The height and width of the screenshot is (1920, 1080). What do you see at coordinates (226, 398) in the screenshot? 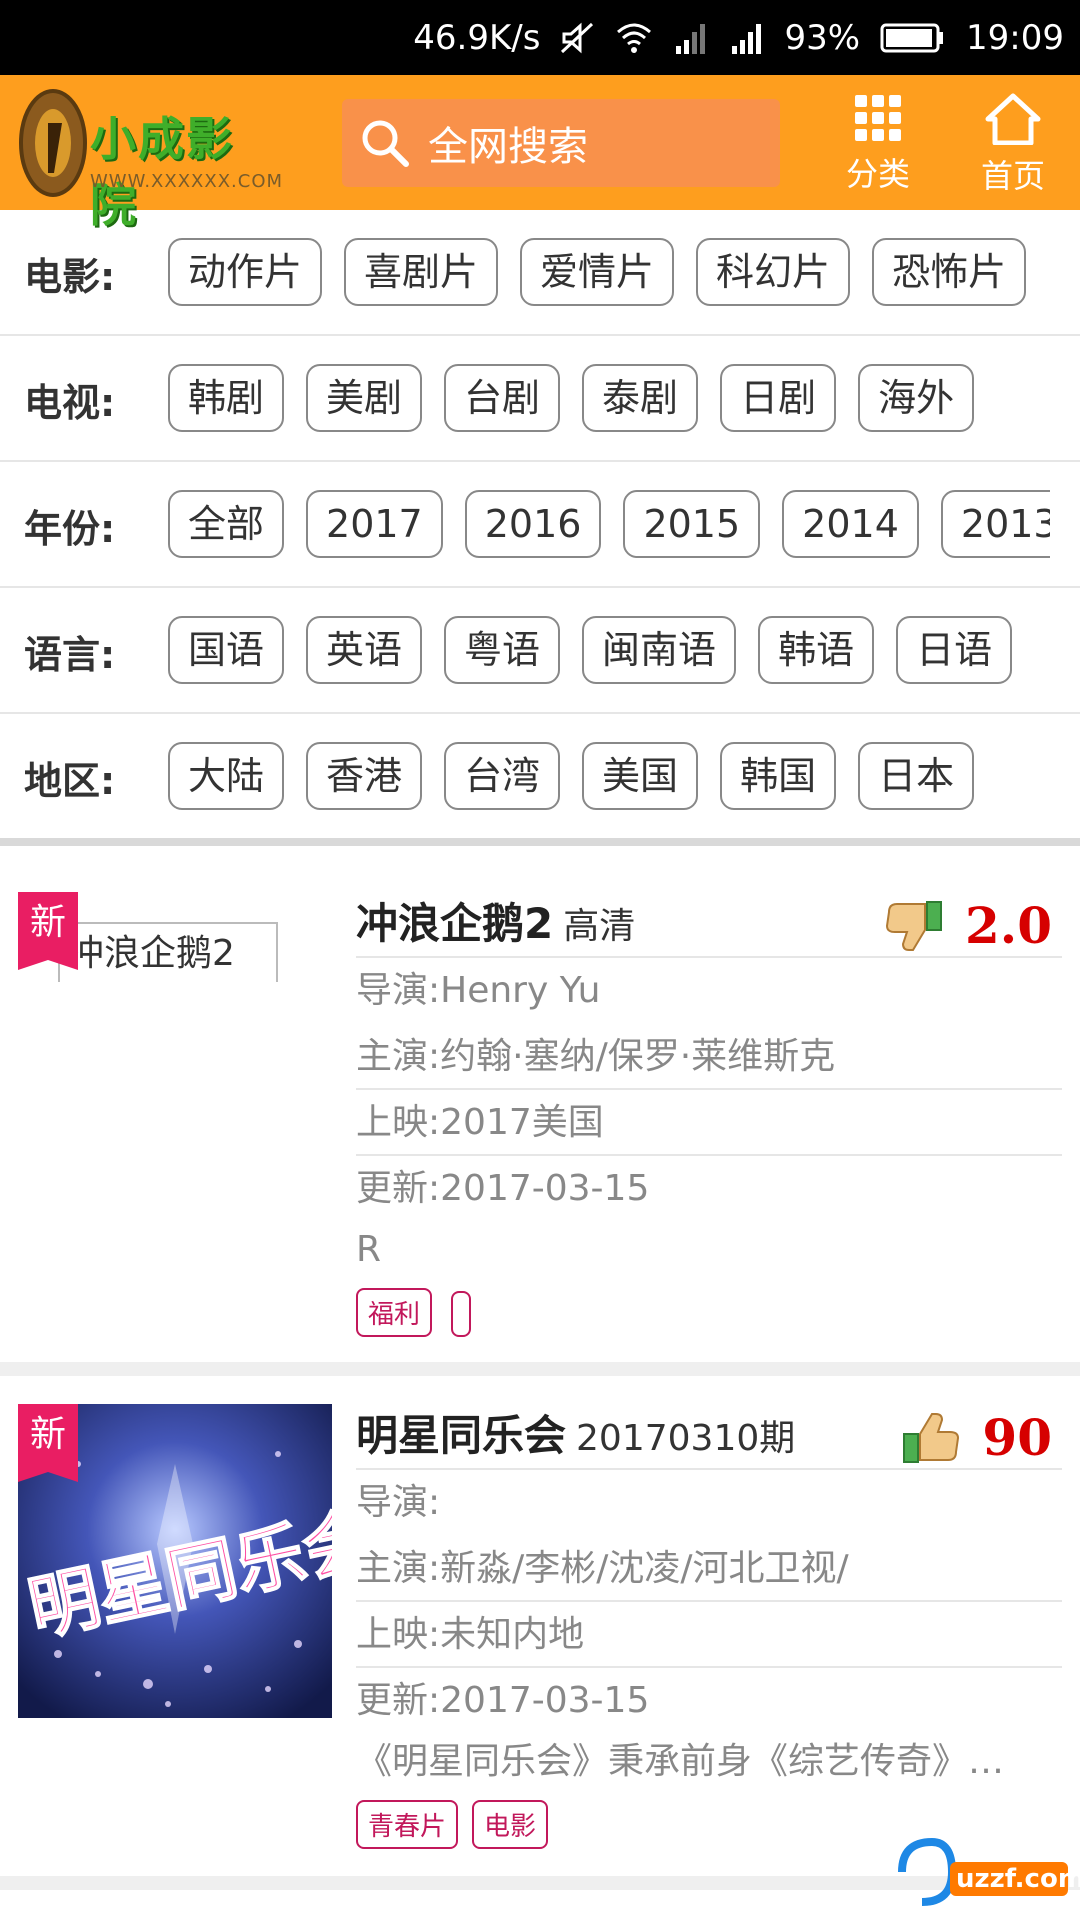
I see `filter-chip: 韩剧` at bounding box center [226, 398].